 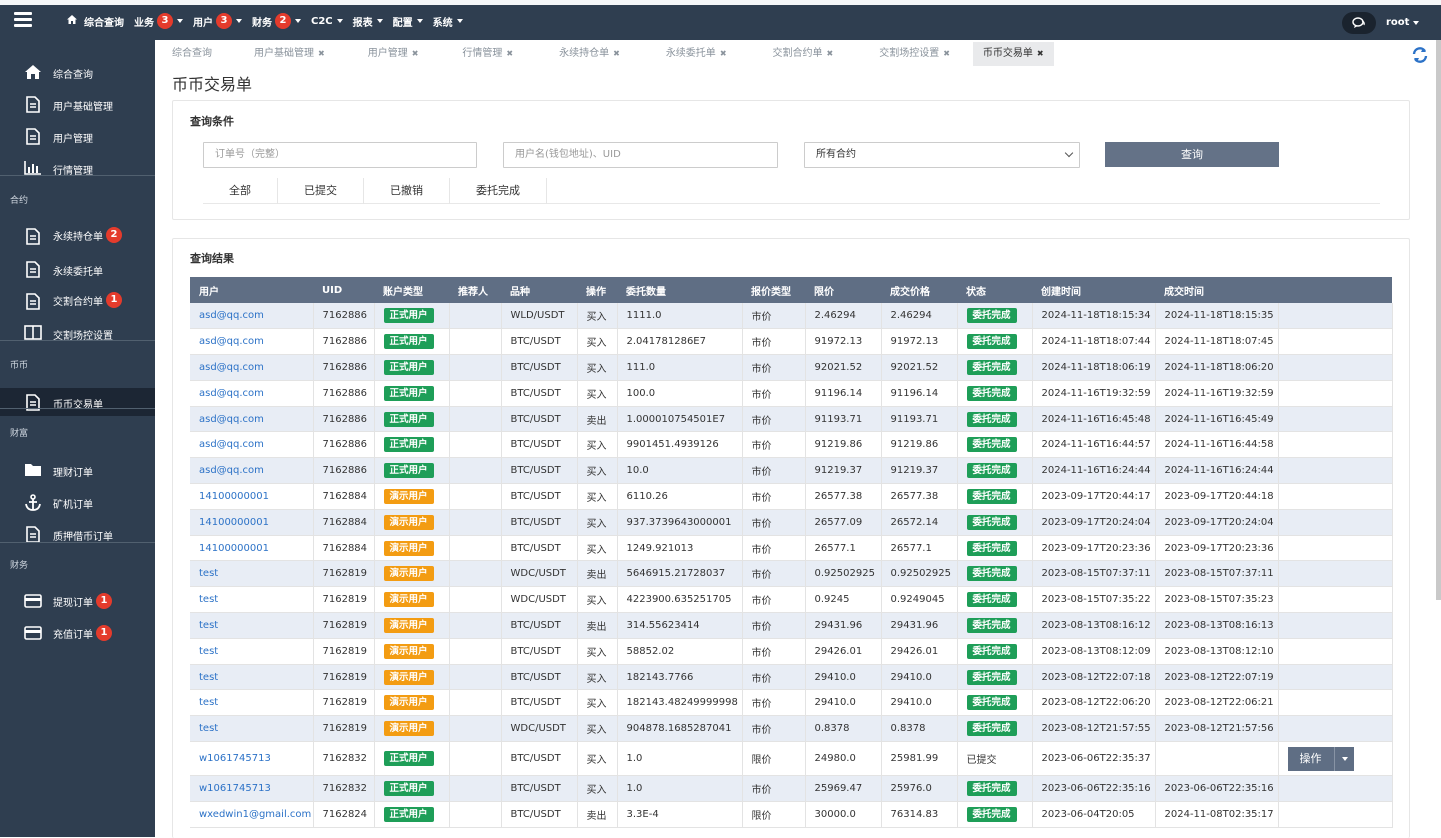 I want to click on topnav-item: 财务 2, so click(x=276, y=21).